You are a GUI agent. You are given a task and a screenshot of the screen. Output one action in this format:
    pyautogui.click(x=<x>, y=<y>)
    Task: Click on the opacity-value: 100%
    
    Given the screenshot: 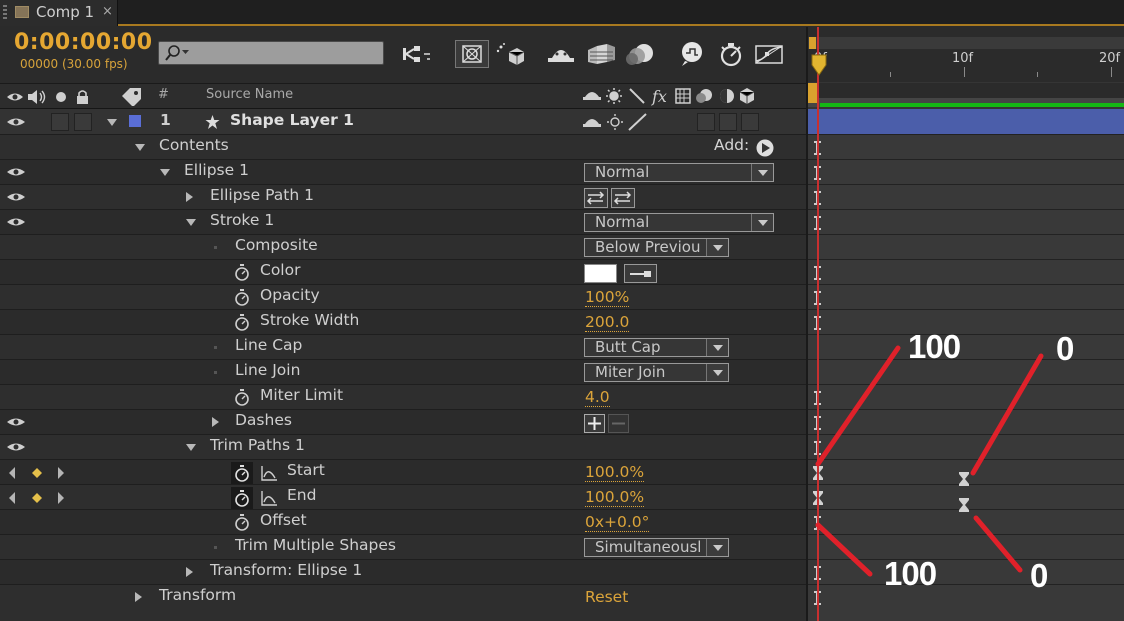 What is the action you would take?
    pyautogui.click(x=607, y=298)
    